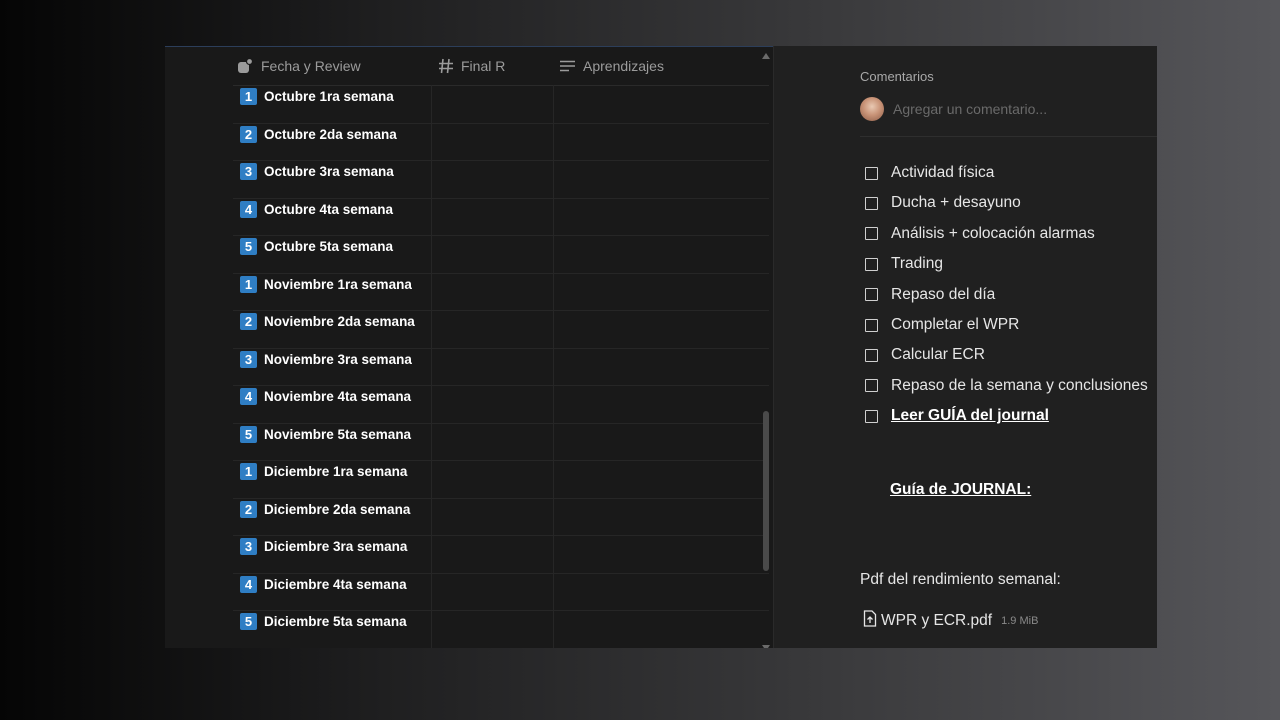  I want to click on scroll-up-icon, so click(766, 56).